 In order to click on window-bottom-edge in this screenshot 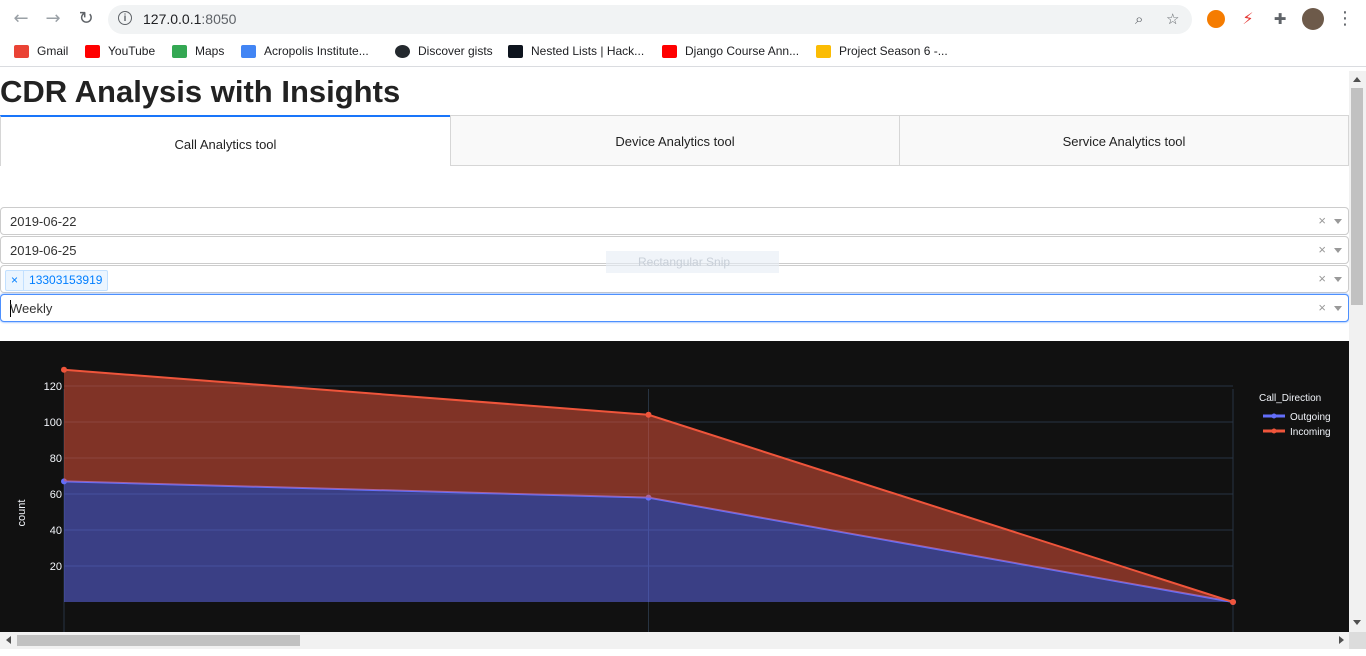, I will do `click(683, 652)`.